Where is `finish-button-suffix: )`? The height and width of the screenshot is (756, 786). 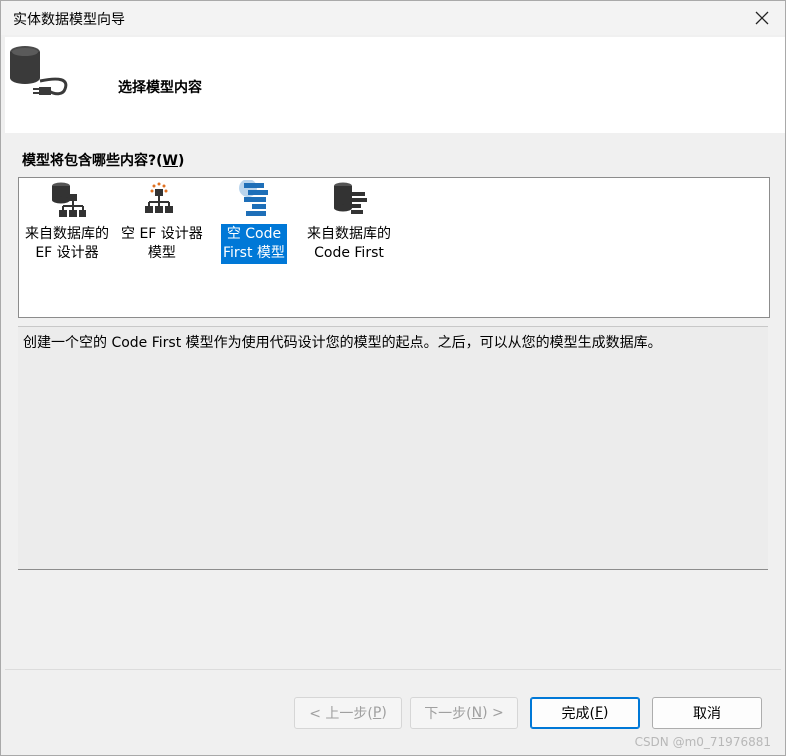 finish-button-suffix: ) is located at coordinates (606, 713).